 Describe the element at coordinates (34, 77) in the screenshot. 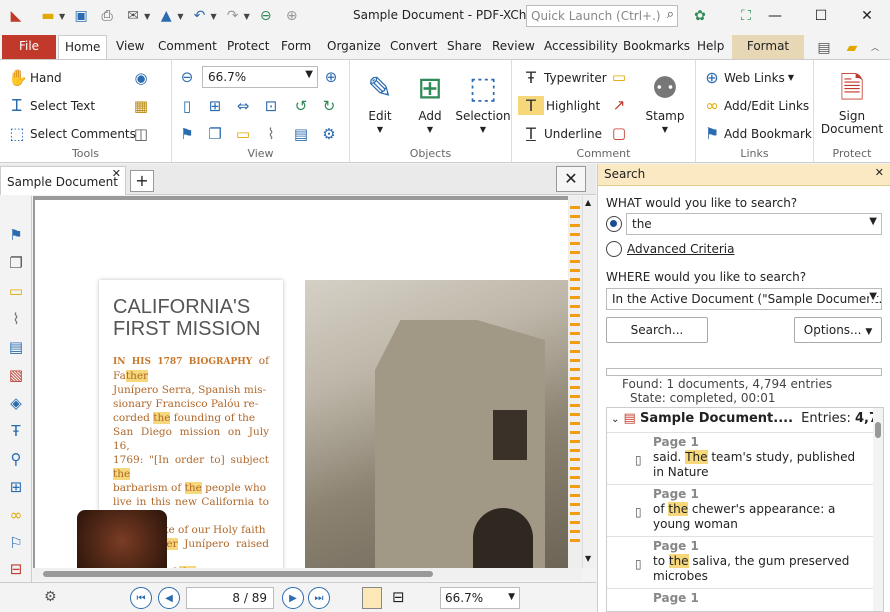

I see `hand-button: ✋ Hand` at that location.